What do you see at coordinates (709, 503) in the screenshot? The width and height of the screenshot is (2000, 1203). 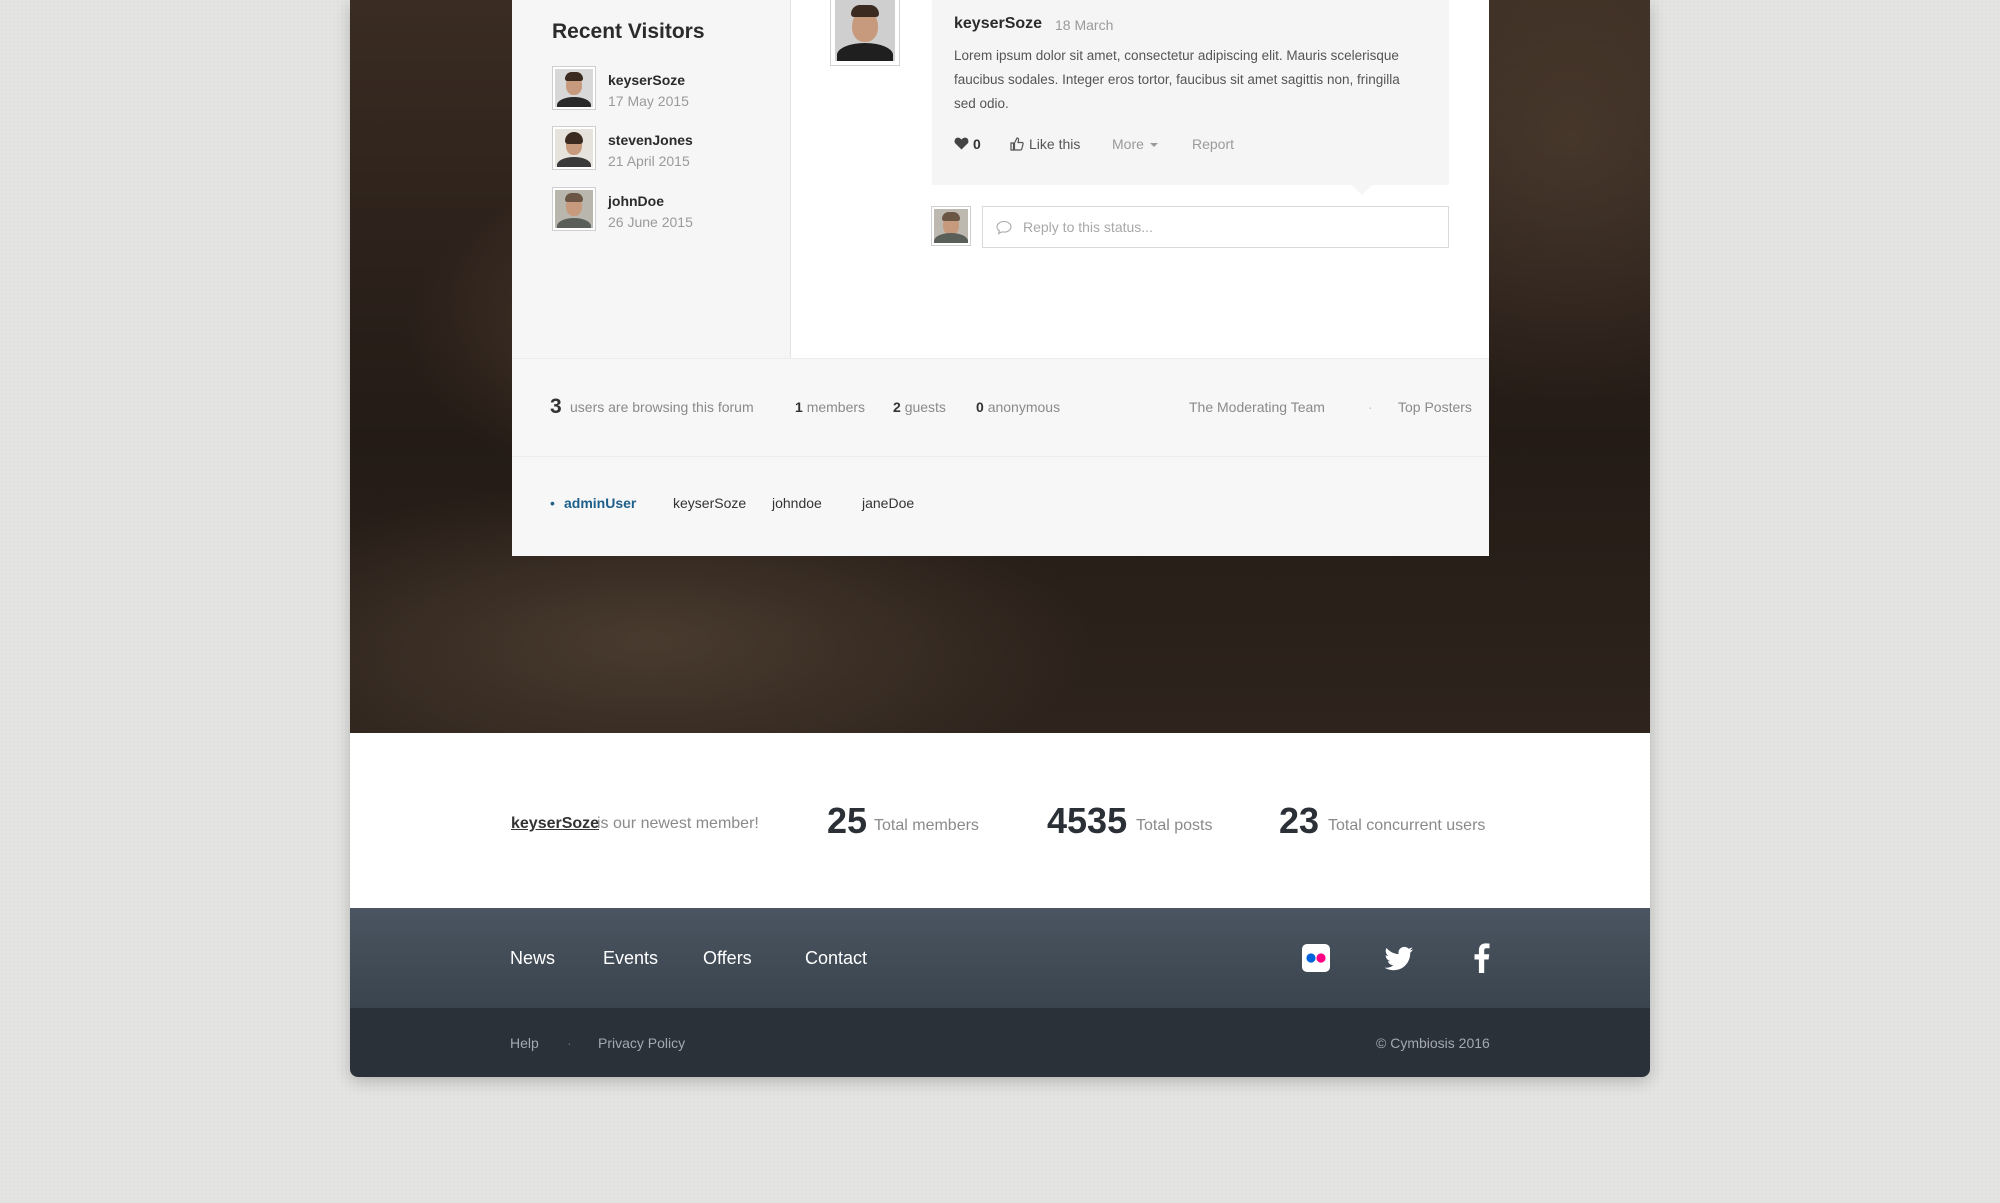 I see `online-user-link: keyserSoze` at bounding box center [709, 503].